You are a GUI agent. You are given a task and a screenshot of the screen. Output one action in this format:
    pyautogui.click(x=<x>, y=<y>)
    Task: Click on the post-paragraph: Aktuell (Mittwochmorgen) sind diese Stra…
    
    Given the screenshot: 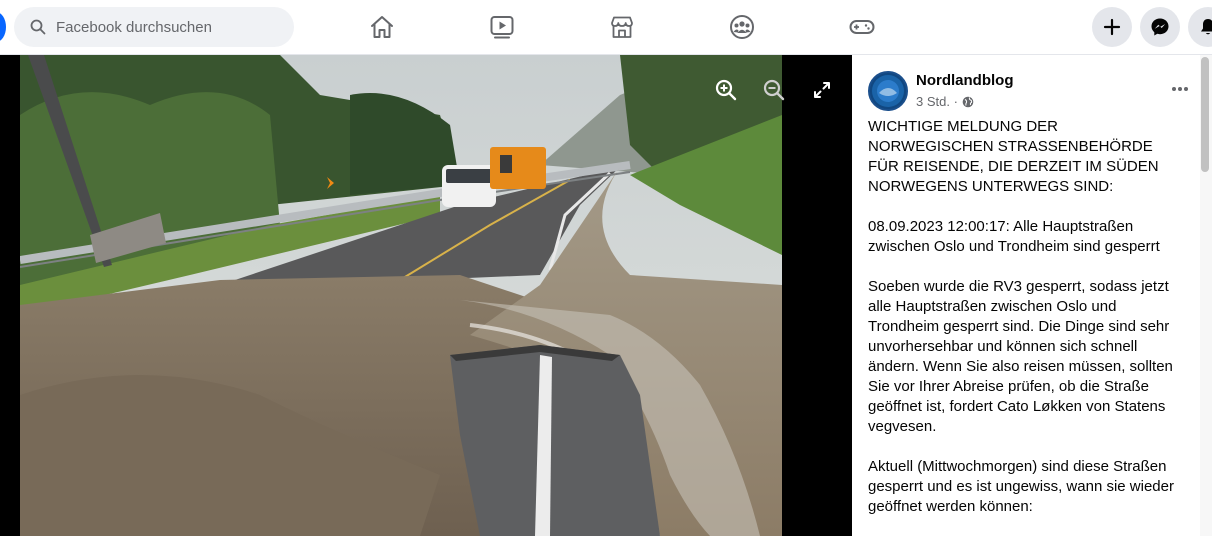 What is the action you would take?
    pyautogui.click(x=1021, y=486)
    